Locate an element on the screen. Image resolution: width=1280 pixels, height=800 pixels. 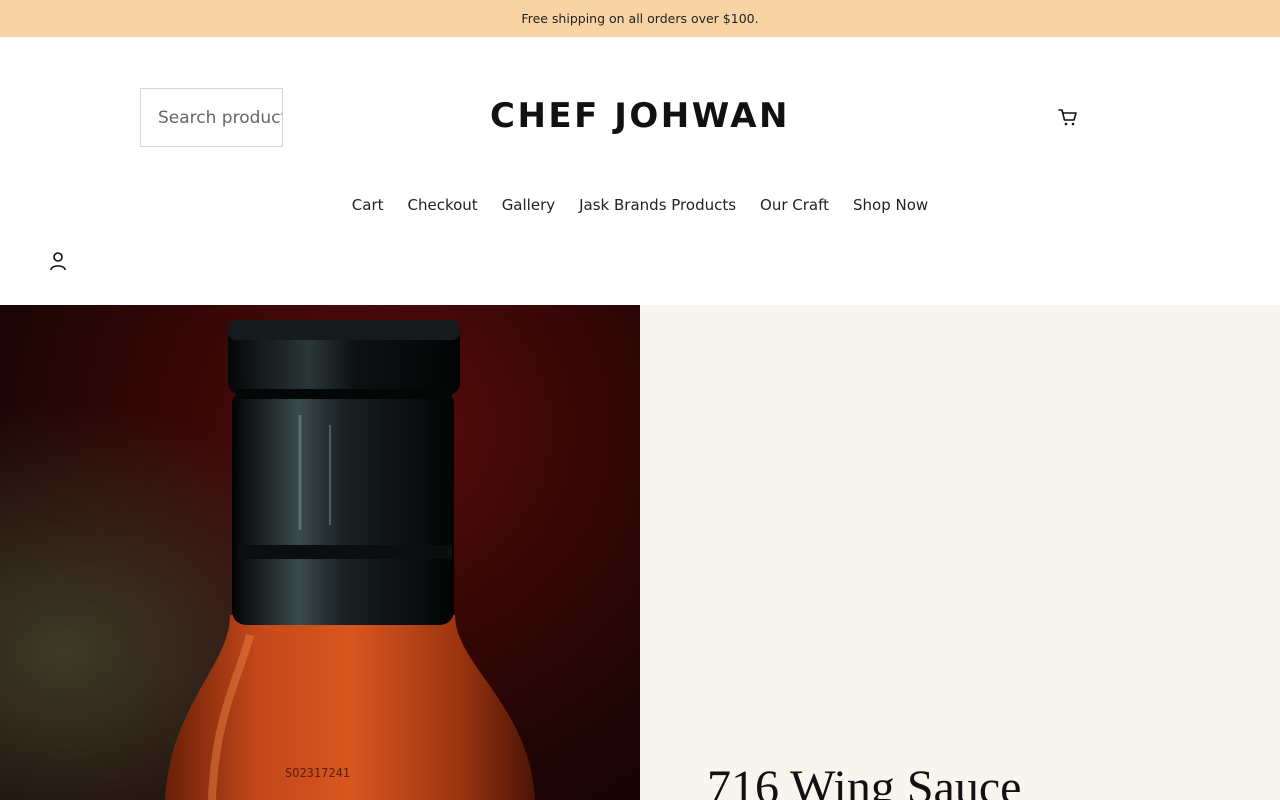
announcement-bar: Free shipping on all orders over $100. is located at coordinates (640, 18).